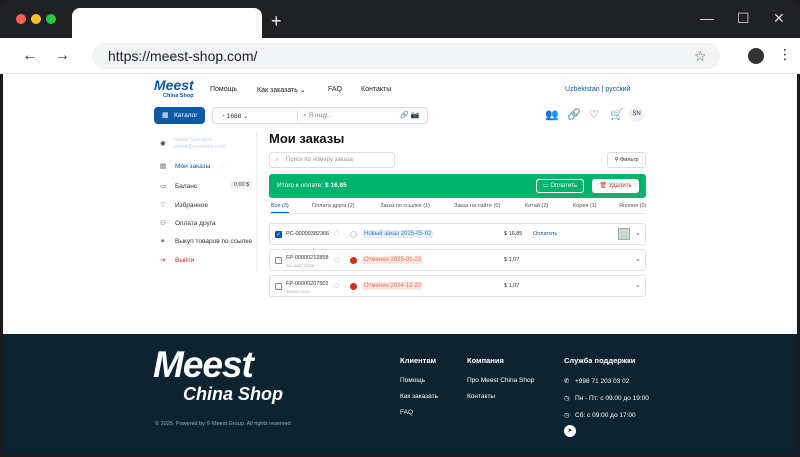 The image size is (800, 457). Describe the element at coordinates (743, 18) in the screenshot. I see `maximize-icon: ☐` at that location.